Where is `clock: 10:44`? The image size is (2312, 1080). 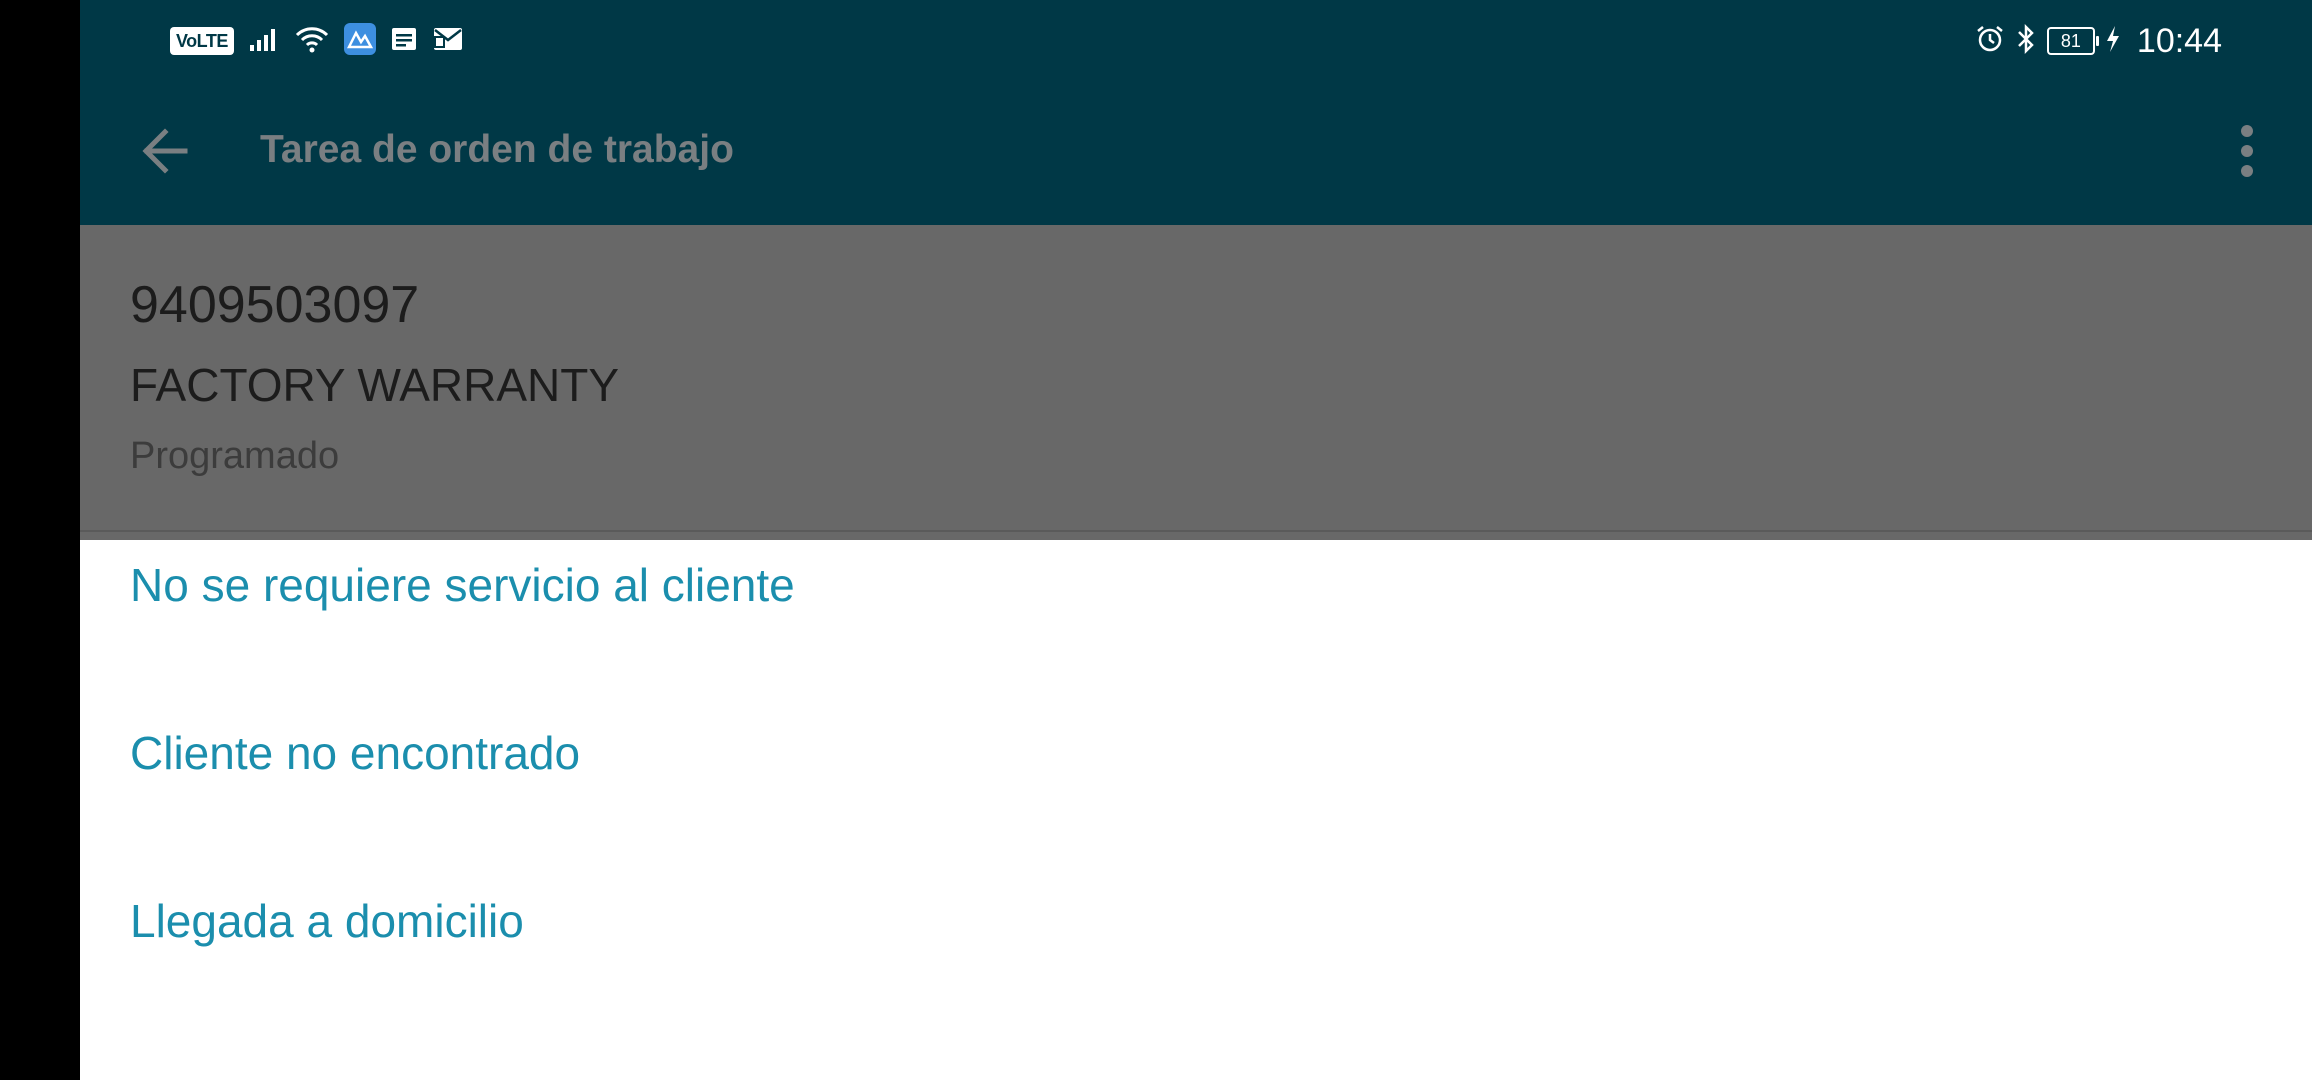
clock: 10:44 is located at coordinates (2179, 40).